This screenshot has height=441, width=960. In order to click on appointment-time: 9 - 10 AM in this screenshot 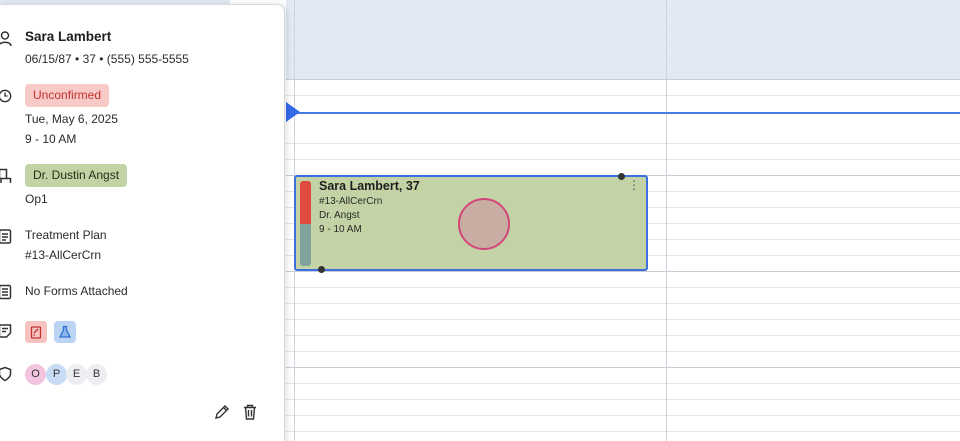, I will do `click(340, 229)`.